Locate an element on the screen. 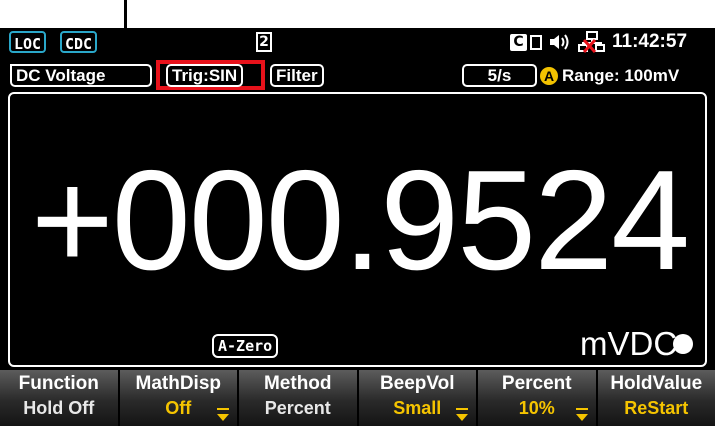 The width and height of the screenshot is (715, 426). range-indicator: A Range: 100mV is located at coordinates (609, 75).